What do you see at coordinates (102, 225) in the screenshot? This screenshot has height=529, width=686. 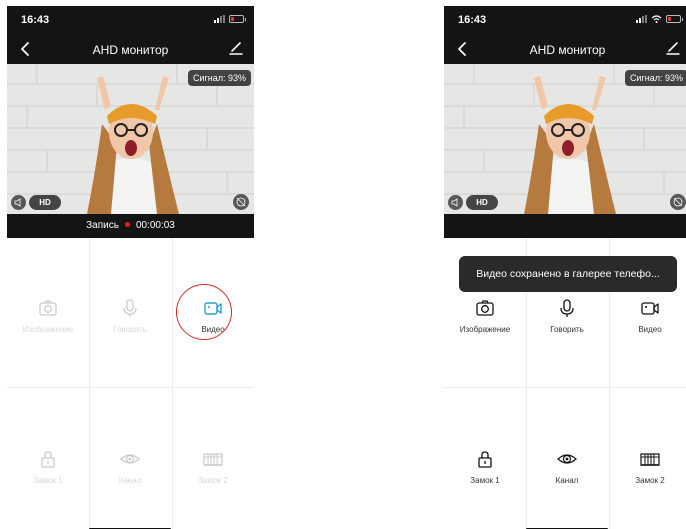 I see `recording-label: Запись` at bounding box center [102, 225].